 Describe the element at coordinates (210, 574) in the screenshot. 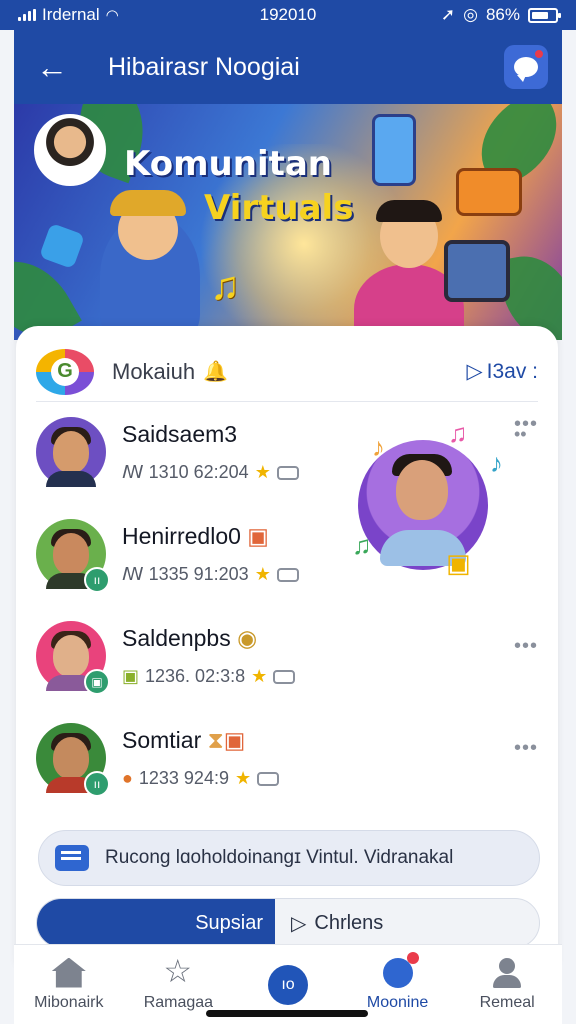

I see `member-meta: ꟿ 1335 91:203 ★` at that location.